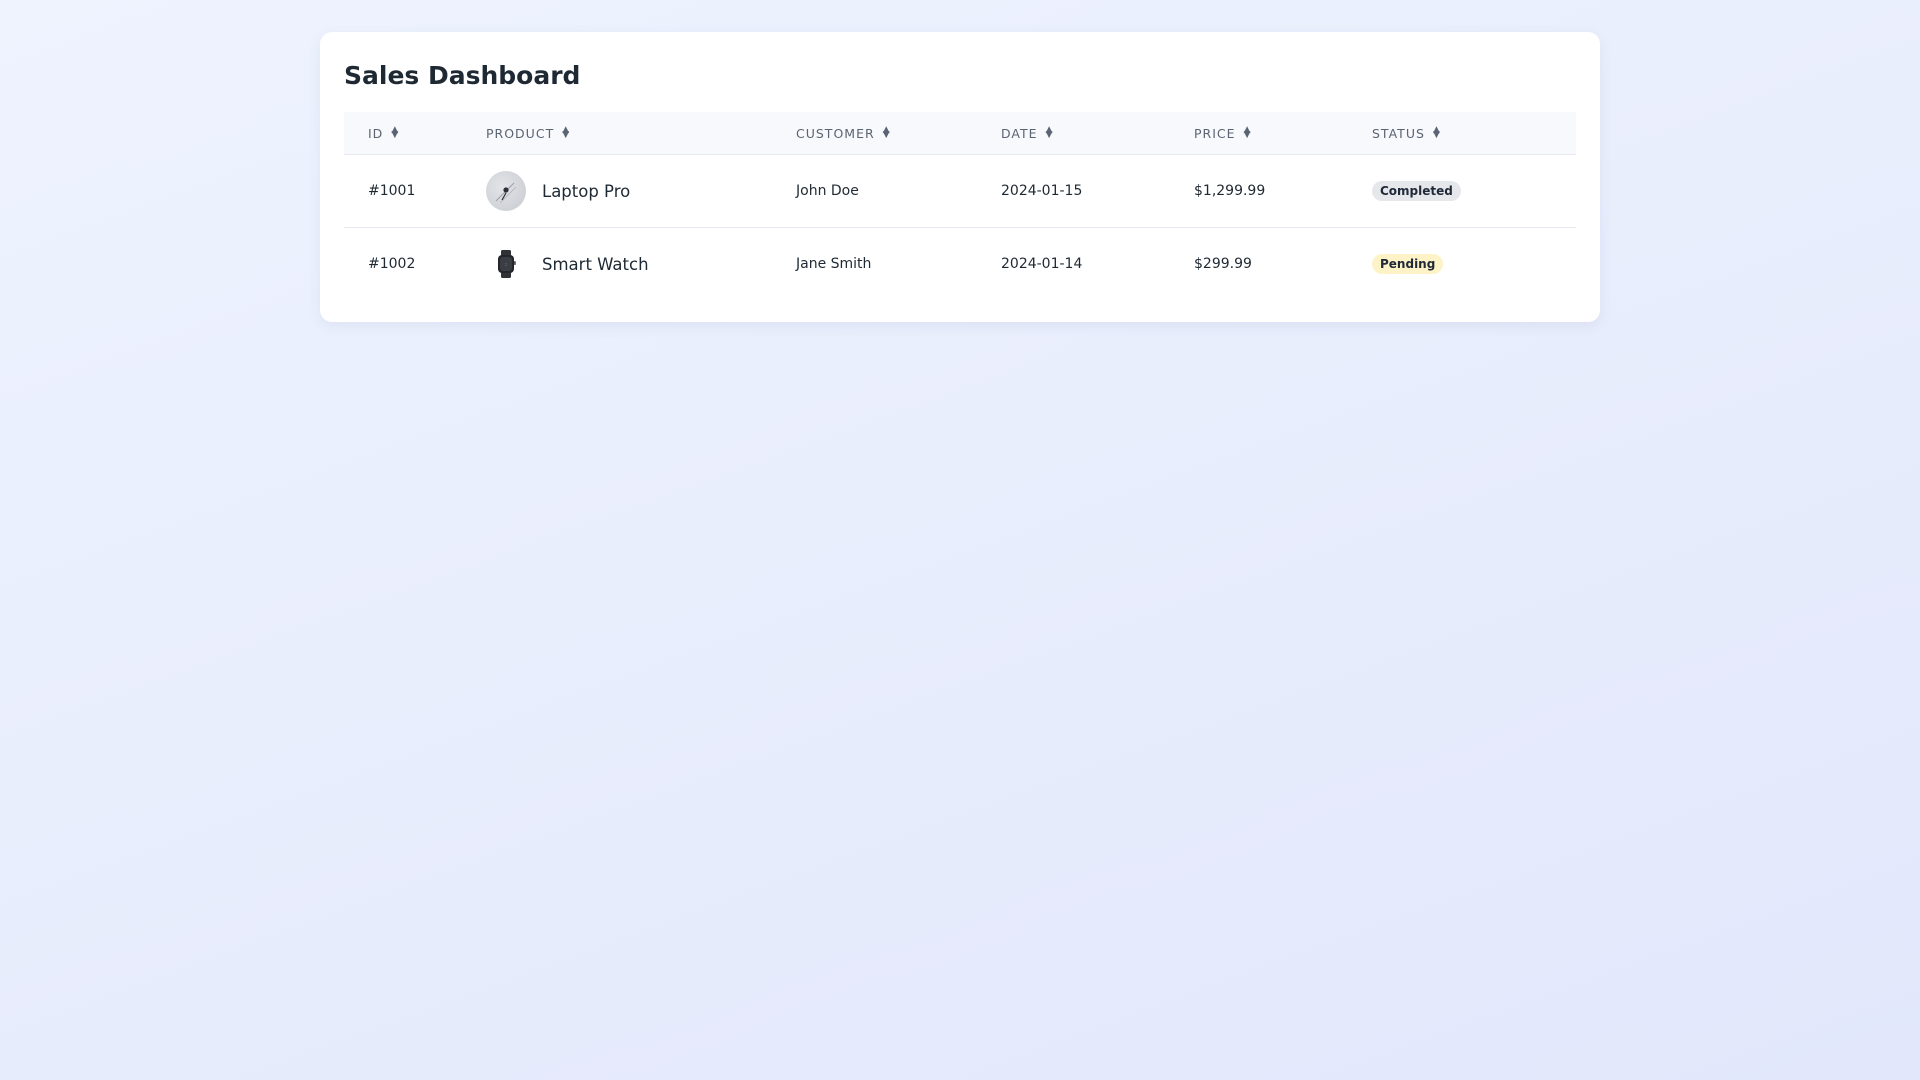  I want to click on column-header-label: STATUS, so click(1398, 133).